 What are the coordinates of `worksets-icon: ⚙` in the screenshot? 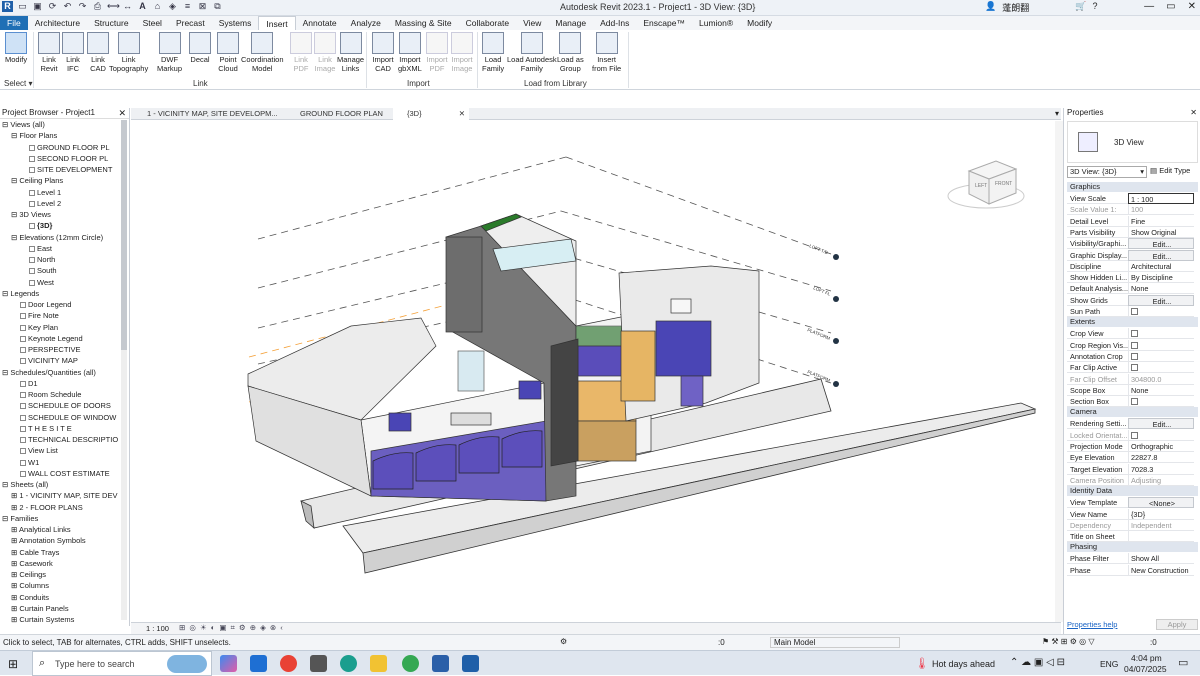 It's located at (563, 641).